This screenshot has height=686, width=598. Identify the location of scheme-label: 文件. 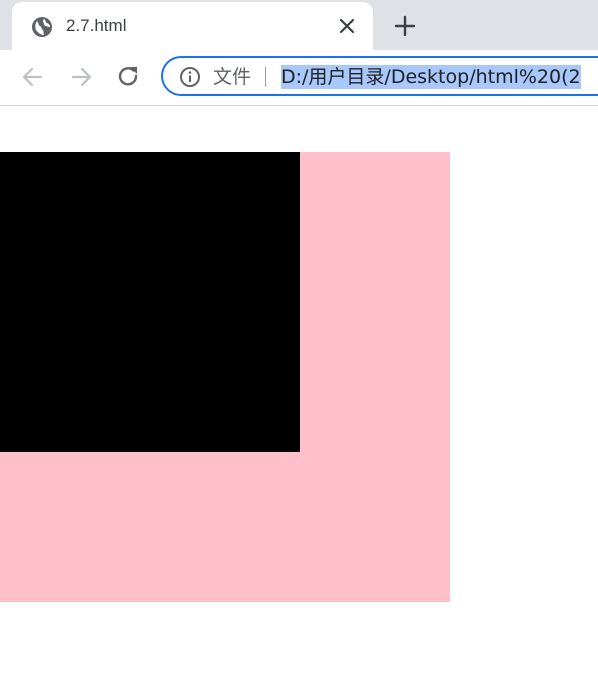
(232, 77).